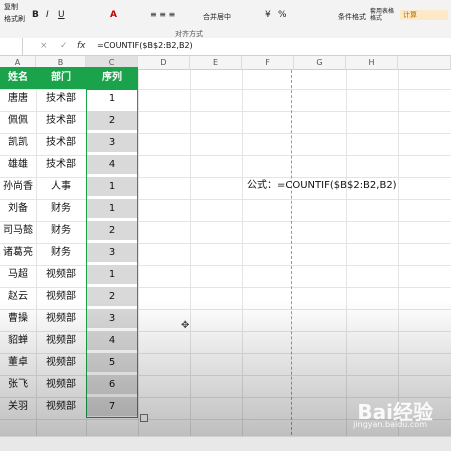 The height and width of the screenshot is (451, 451). What do you see at coordinates (81, 46) in the screenshot?
I see `fx-icon: fx` at bounding box center [81, 46].